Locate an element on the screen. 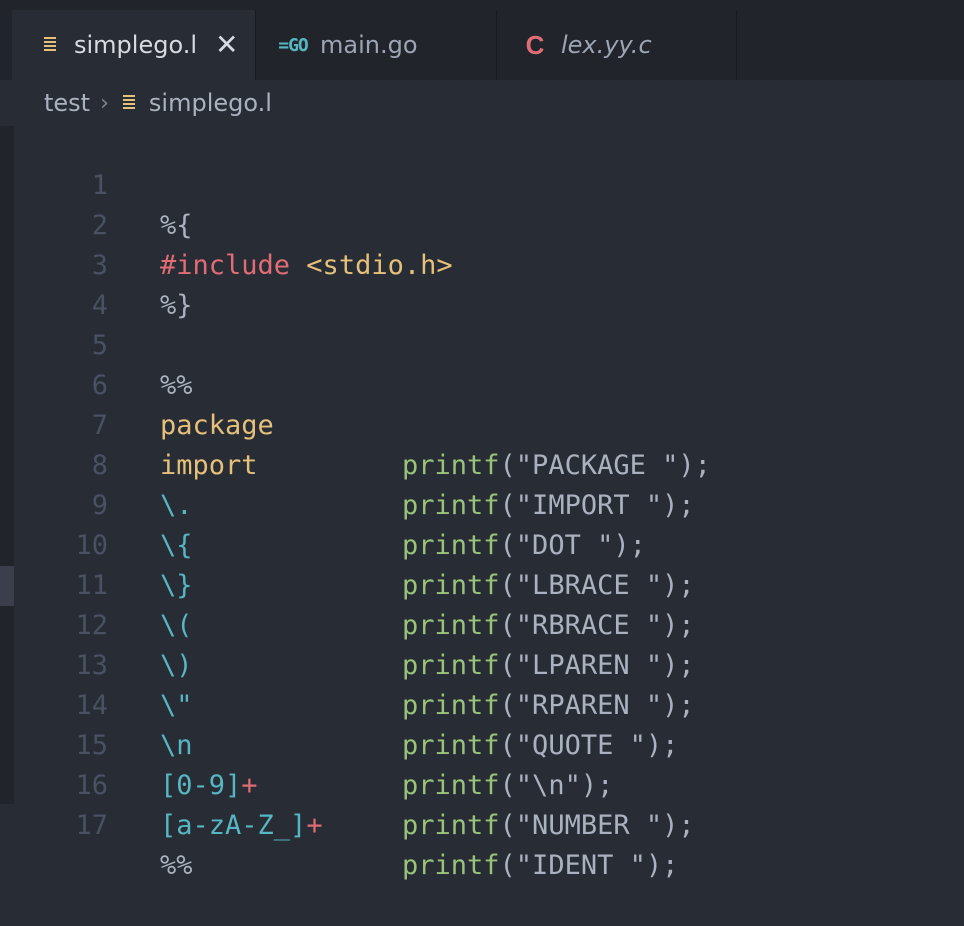 Image resolution: width=964 pixels, height=926 pixels. tab-main-go: =GO main.go is located at coordinates (376, 45).